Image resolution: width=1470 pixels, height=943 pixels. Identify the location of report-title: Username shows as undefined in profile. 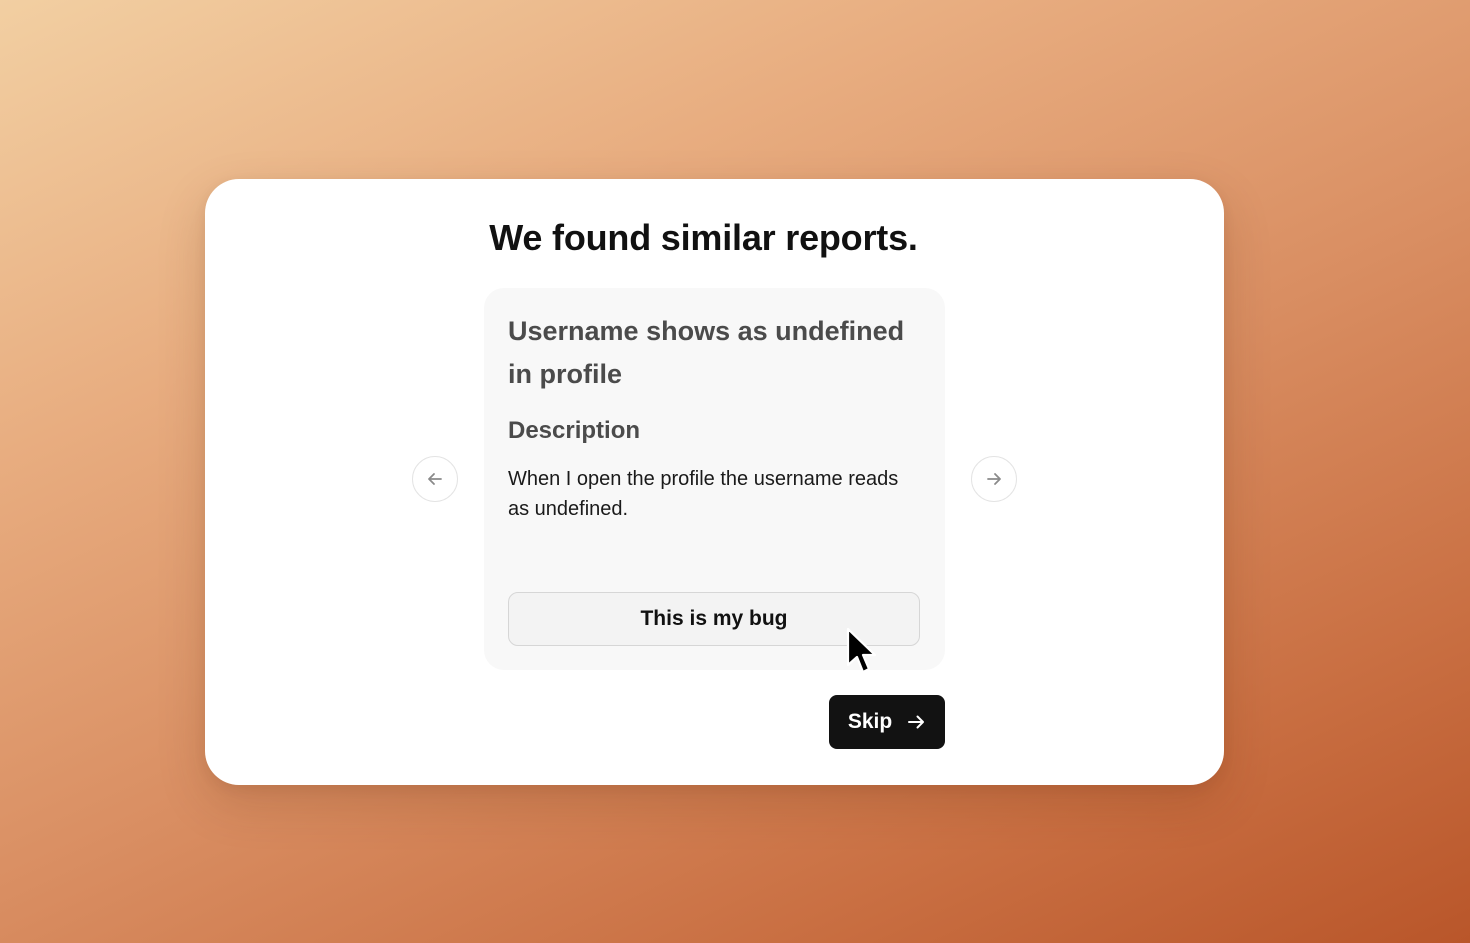
(706, 352).